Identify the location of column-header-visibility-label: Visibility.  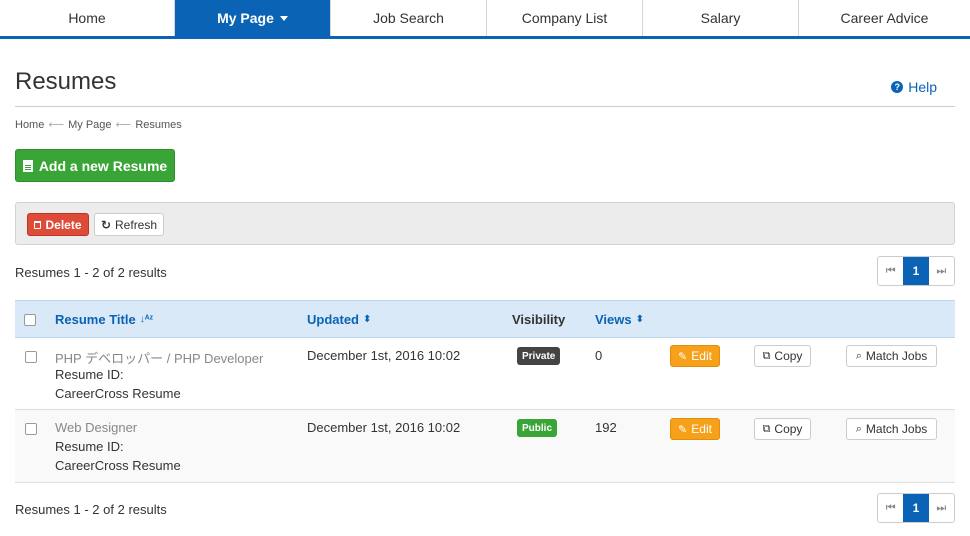
(539, 319).